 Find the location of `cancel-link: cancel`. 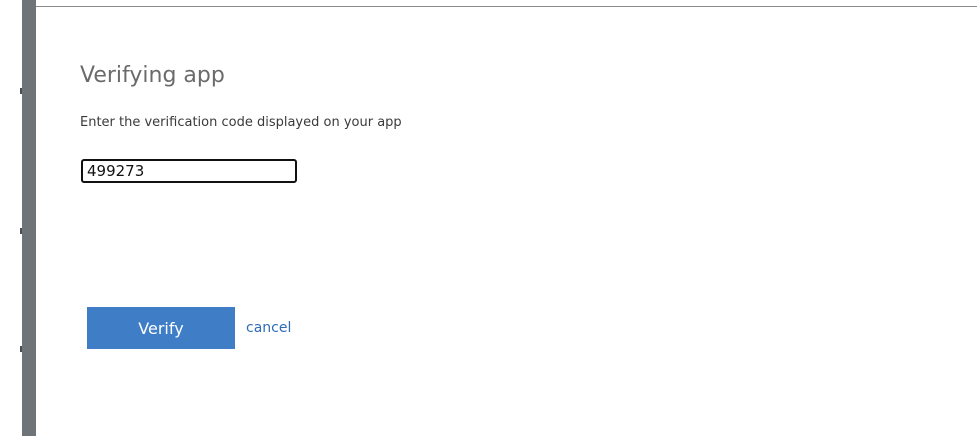

cancel-link: cancel is located at coordinates (268, 328).